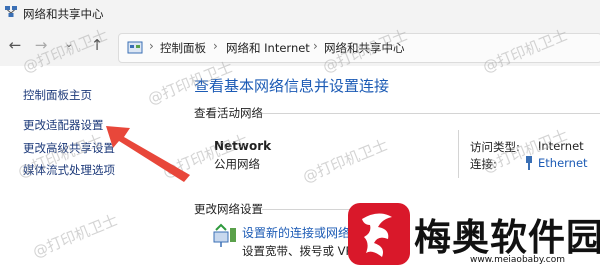  I want to click on network-setup-icon, so click(224, 235).